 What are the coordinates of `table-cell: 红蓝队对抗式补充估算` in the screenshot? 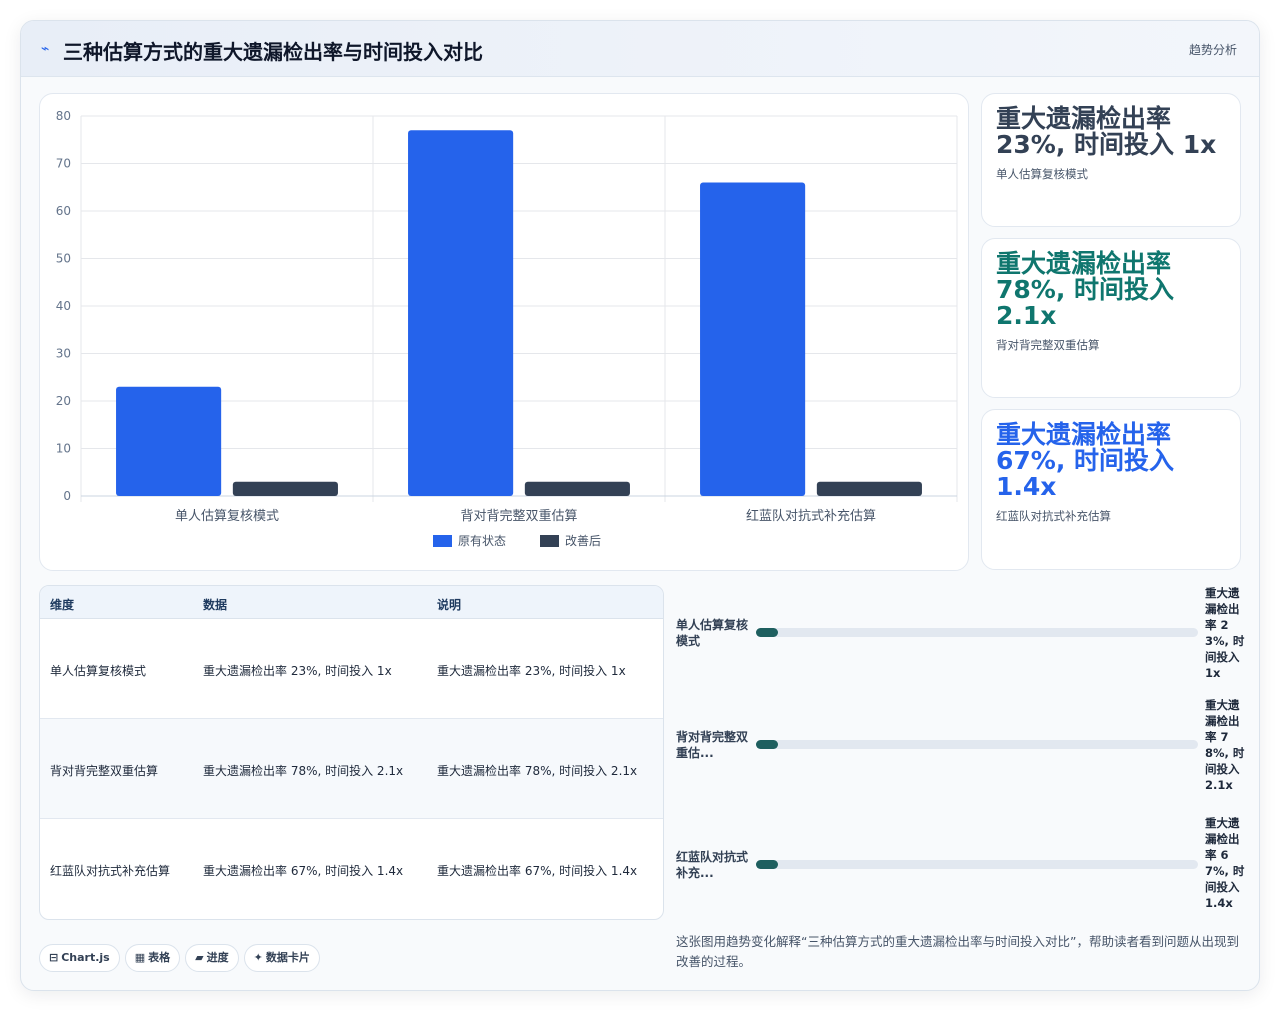 It's located at (110, 871).